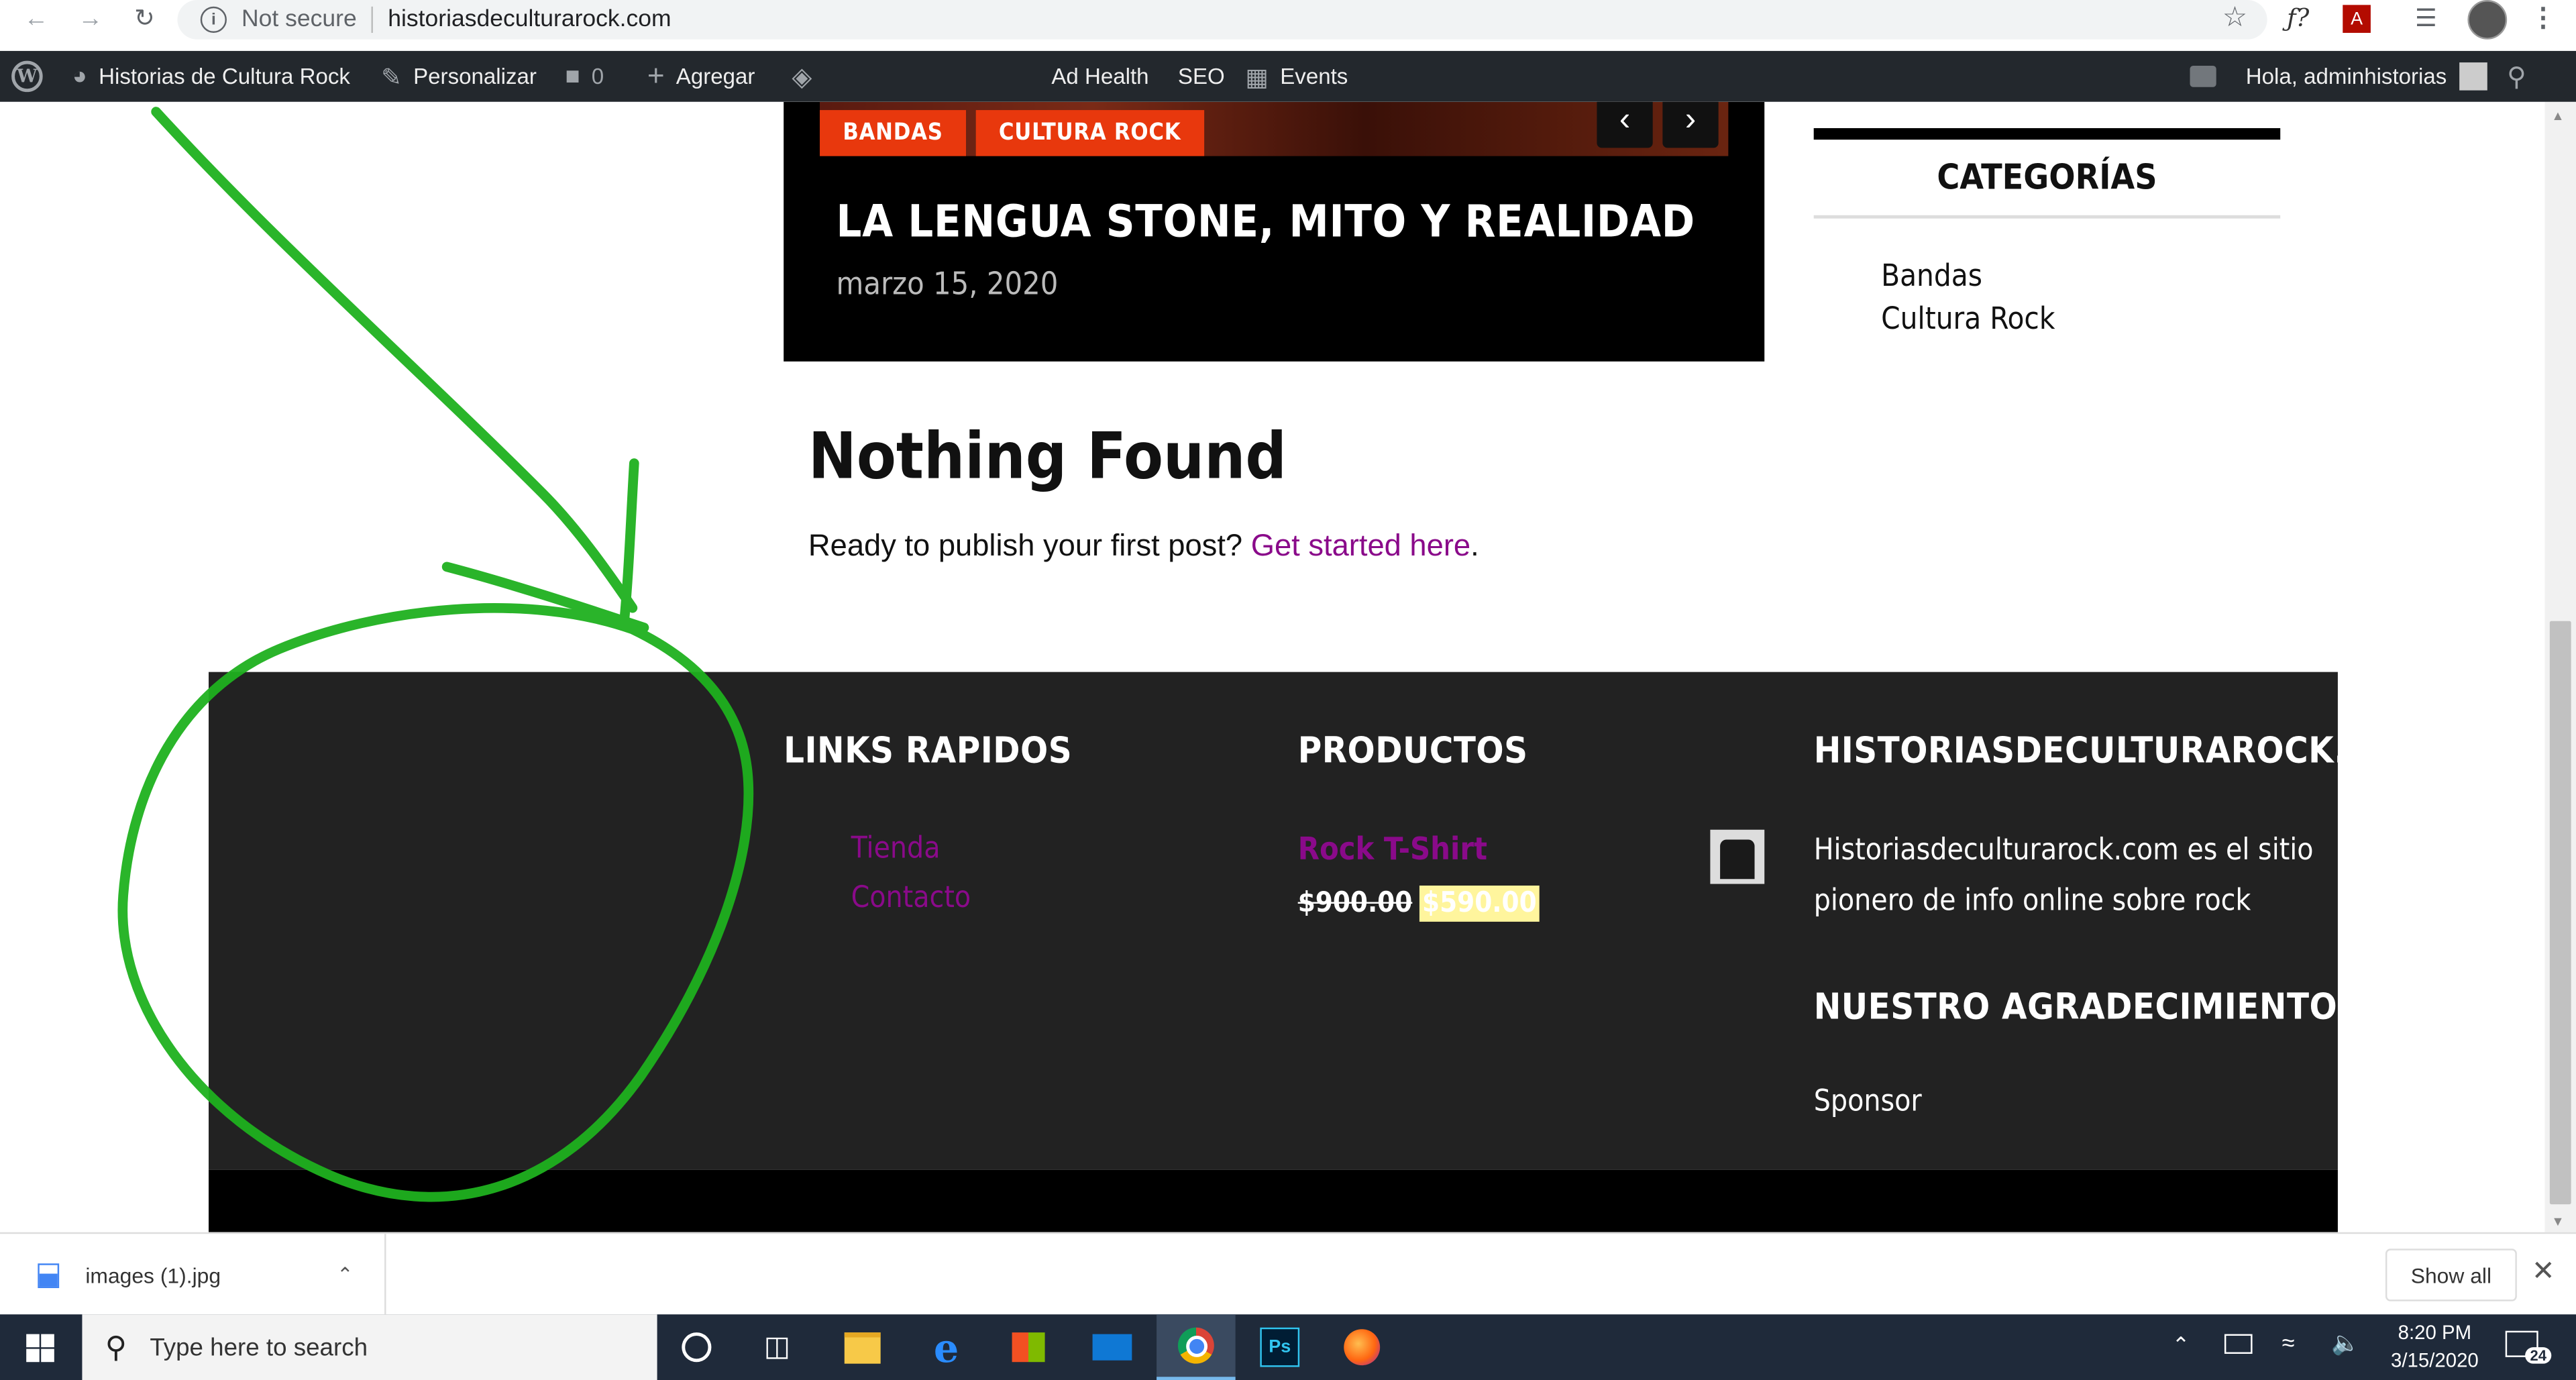 This screenshot has height=1380, width=2576. What do you see at coordinates (49, 1275) in the screenshot?
I see `image-file-icon` at bounding box center [49, 1275].